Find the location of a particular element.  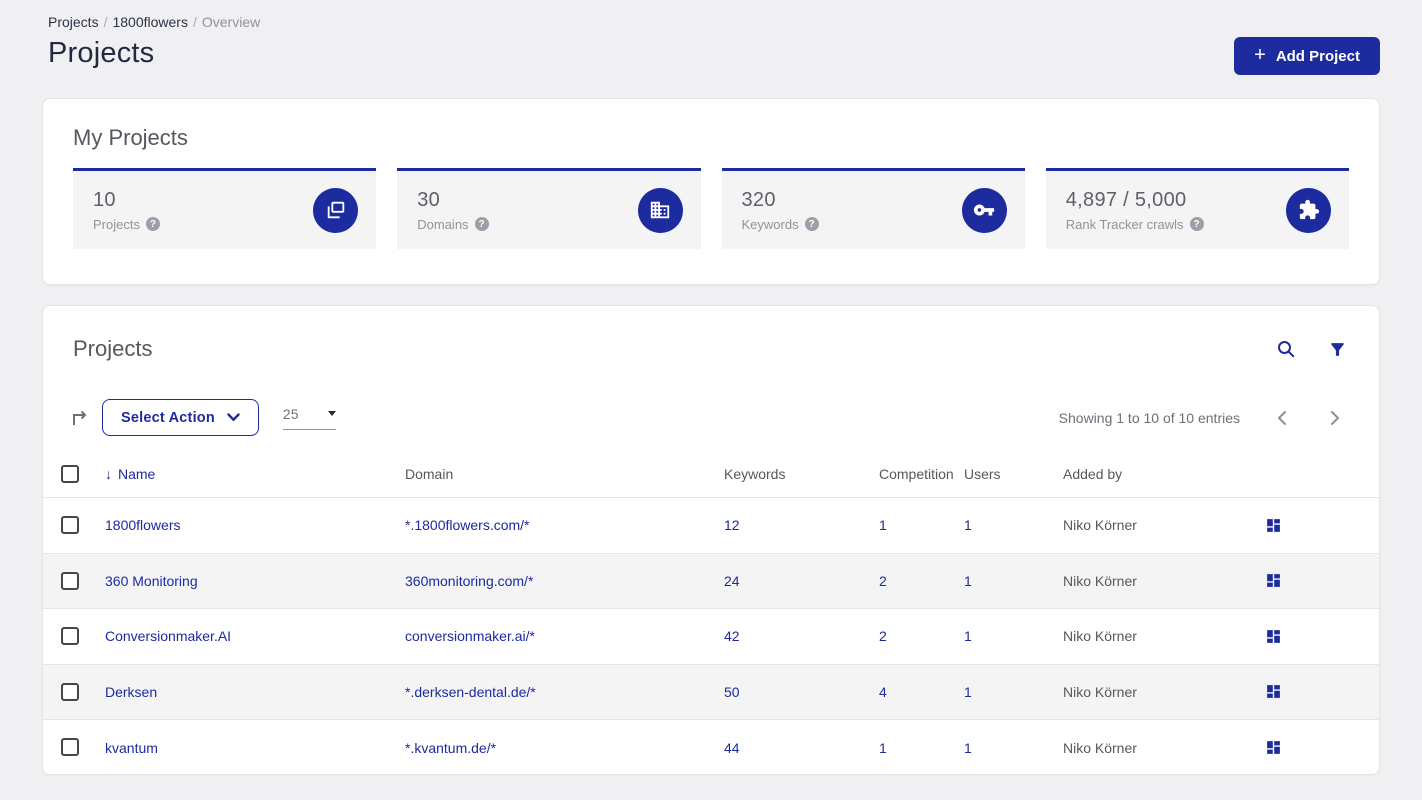

stacked-projects-icon is located at coordinates (336, 210).